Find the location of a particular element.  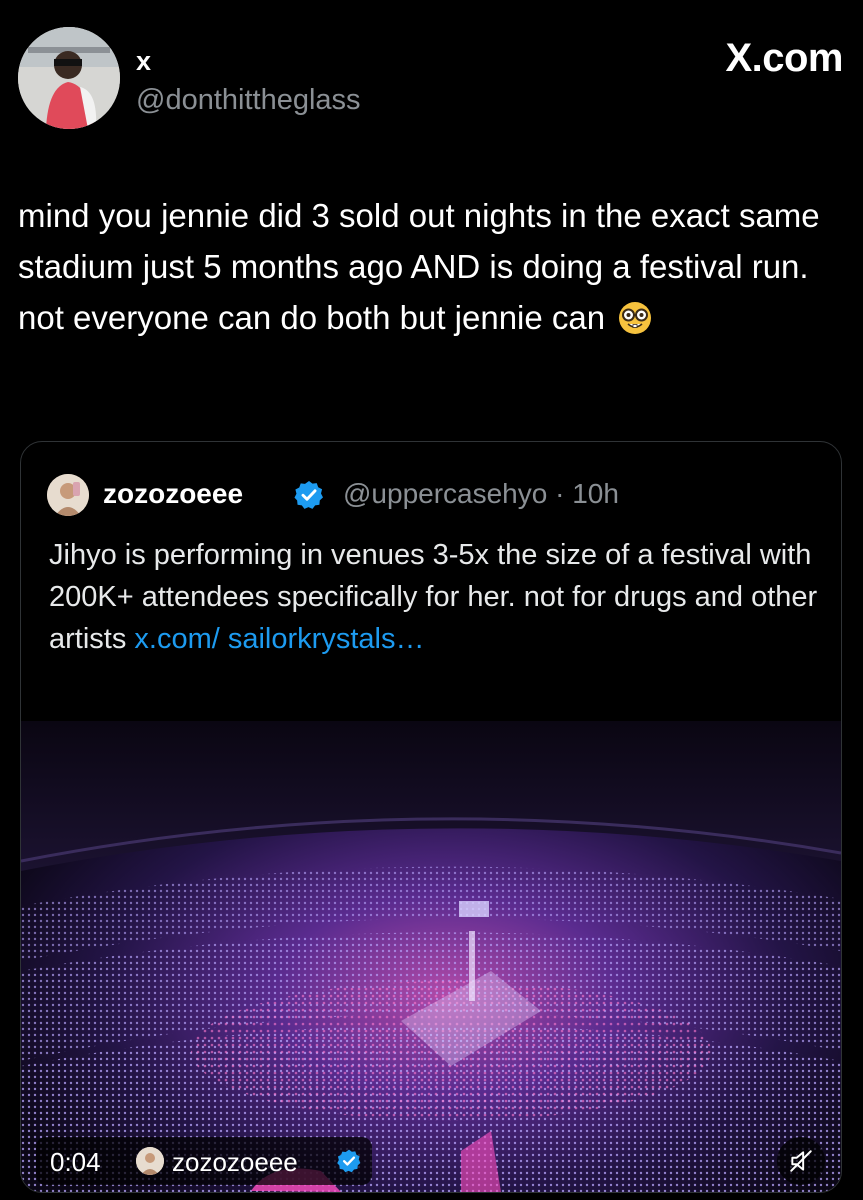

video-info-overlay: 0:04 zozozoeee is located at coordinates (204, 1161).